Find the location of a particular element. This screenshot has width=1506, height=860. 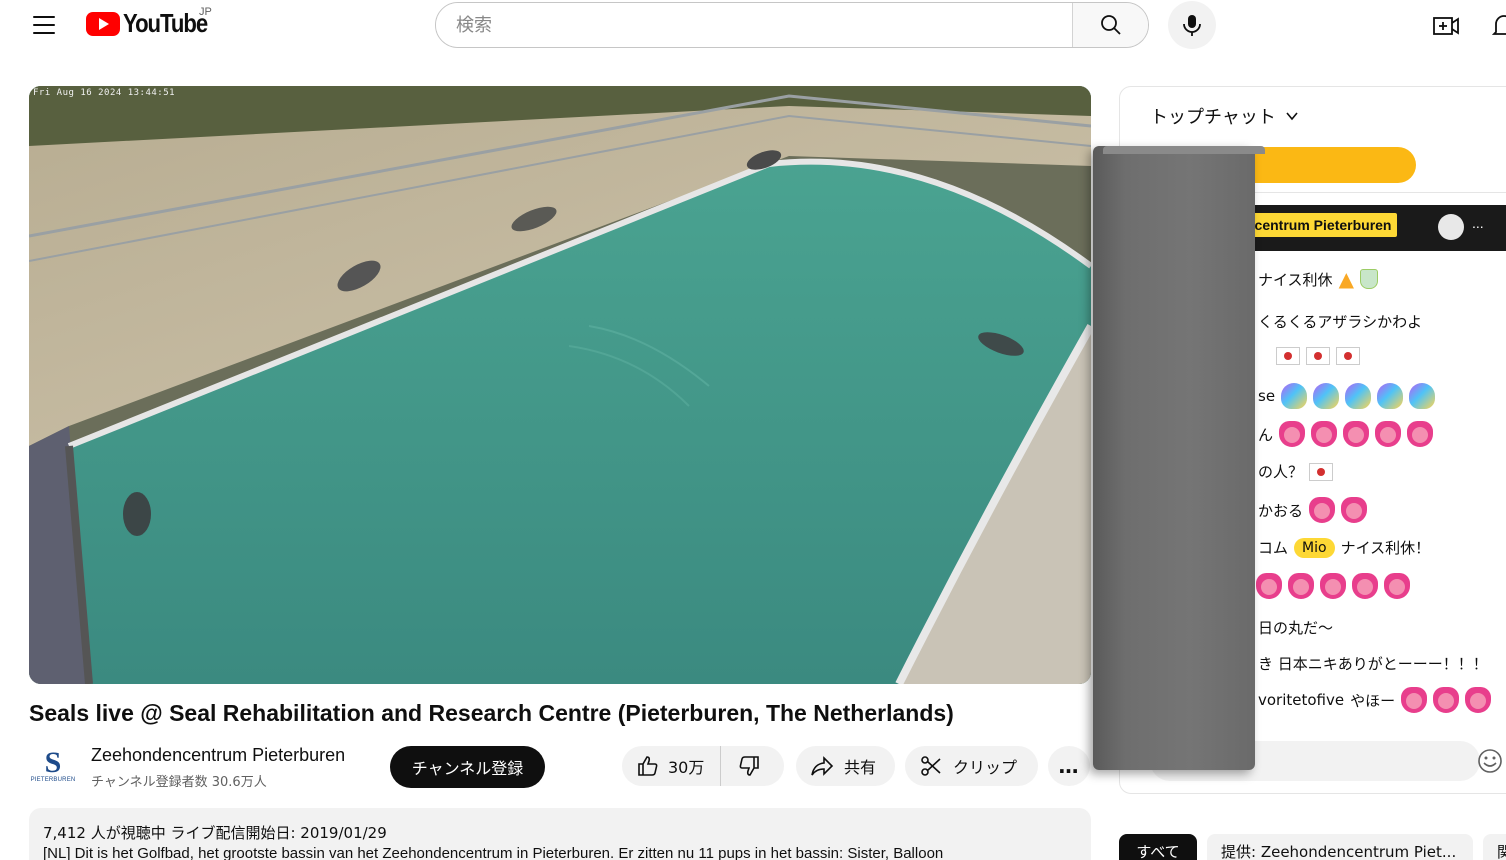

occluding-gray-block is located at coordinates (1179, 458).